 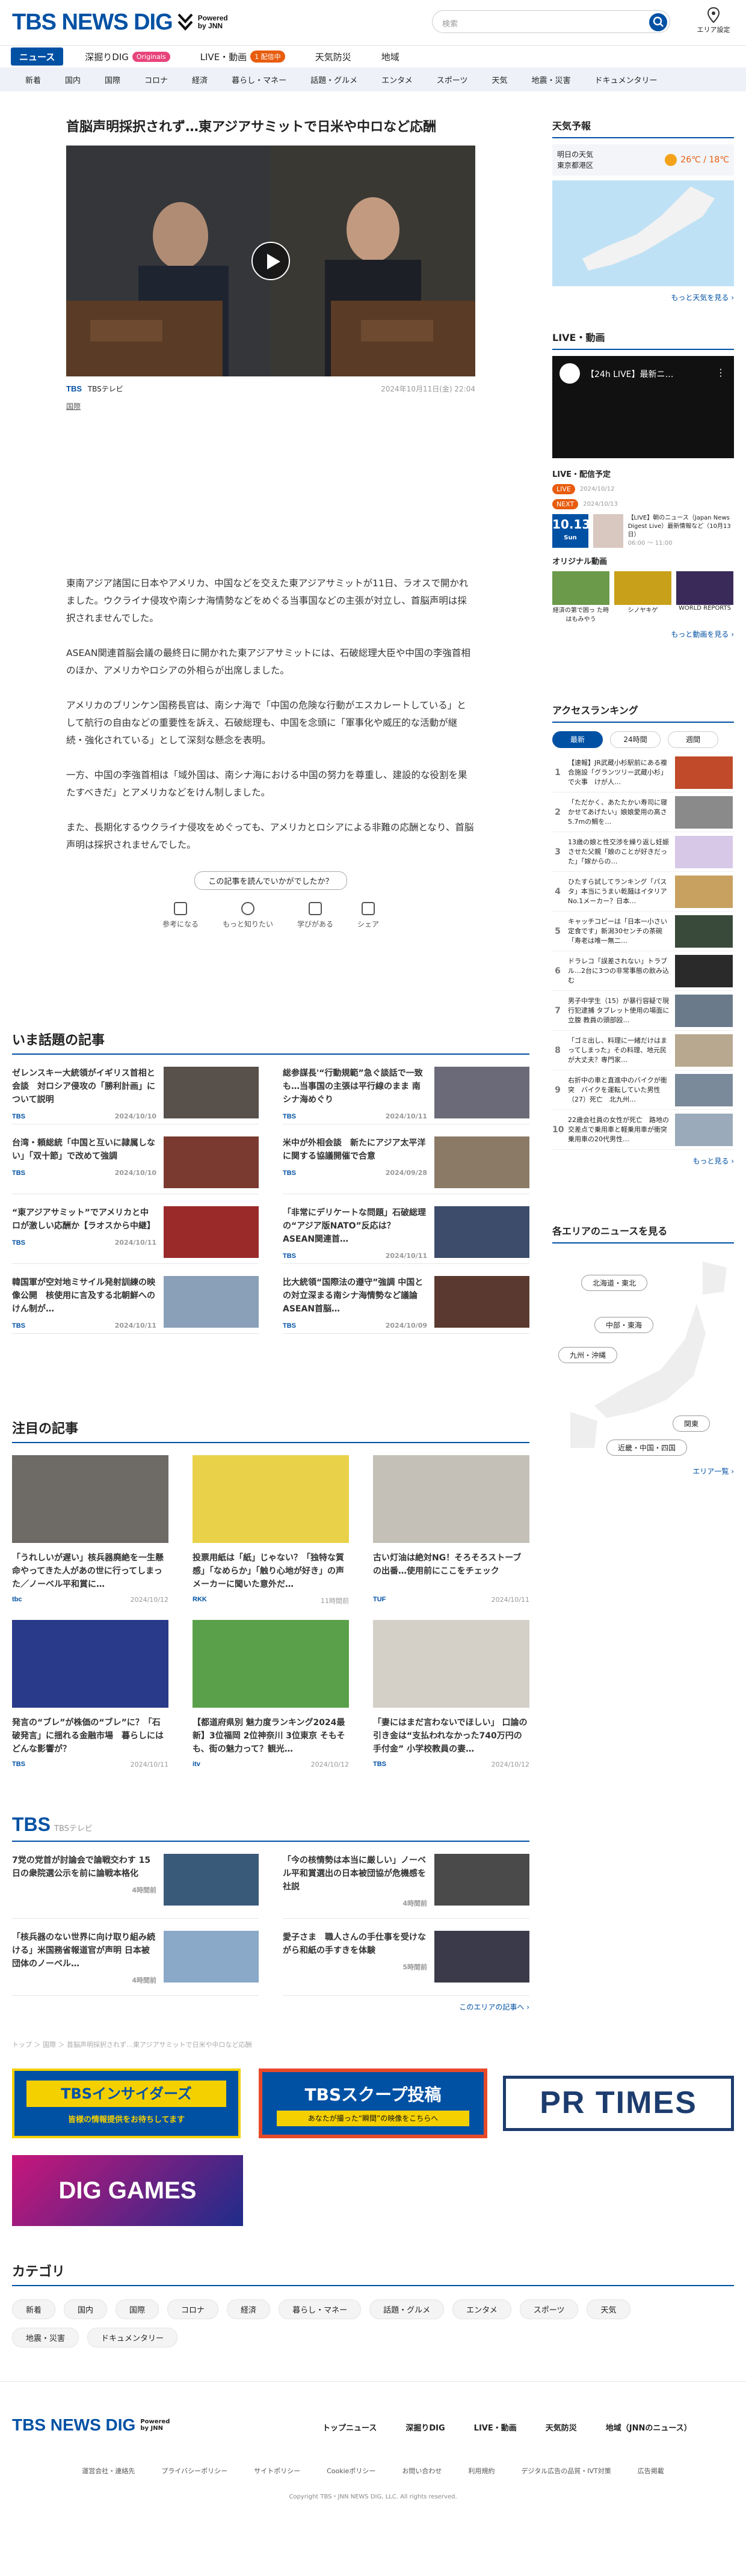 I want to click on subnav-item: 新着, so click(x=33, y=79).